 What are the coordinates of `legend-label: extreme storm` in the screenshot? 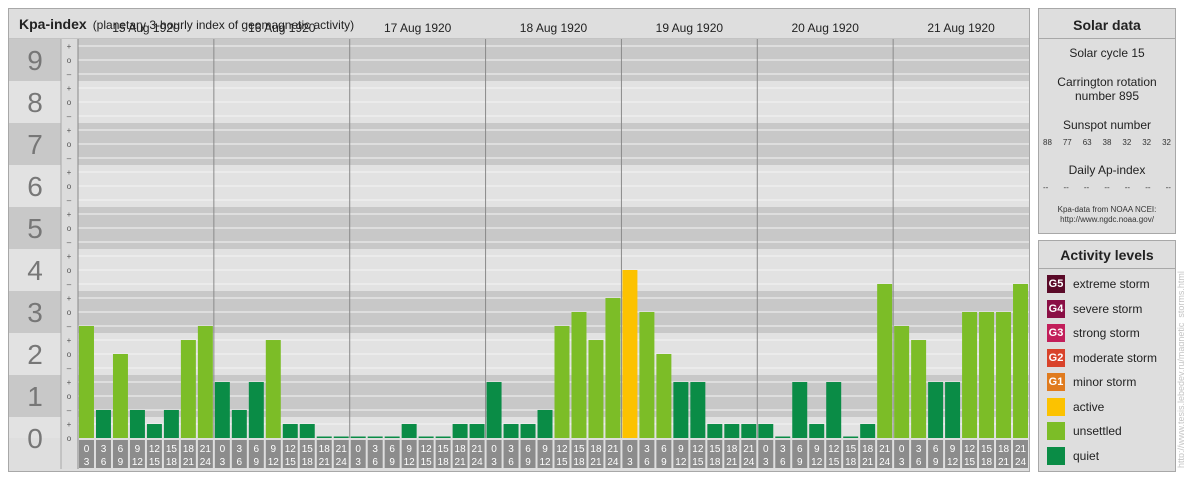 It's located at (1111, 284).